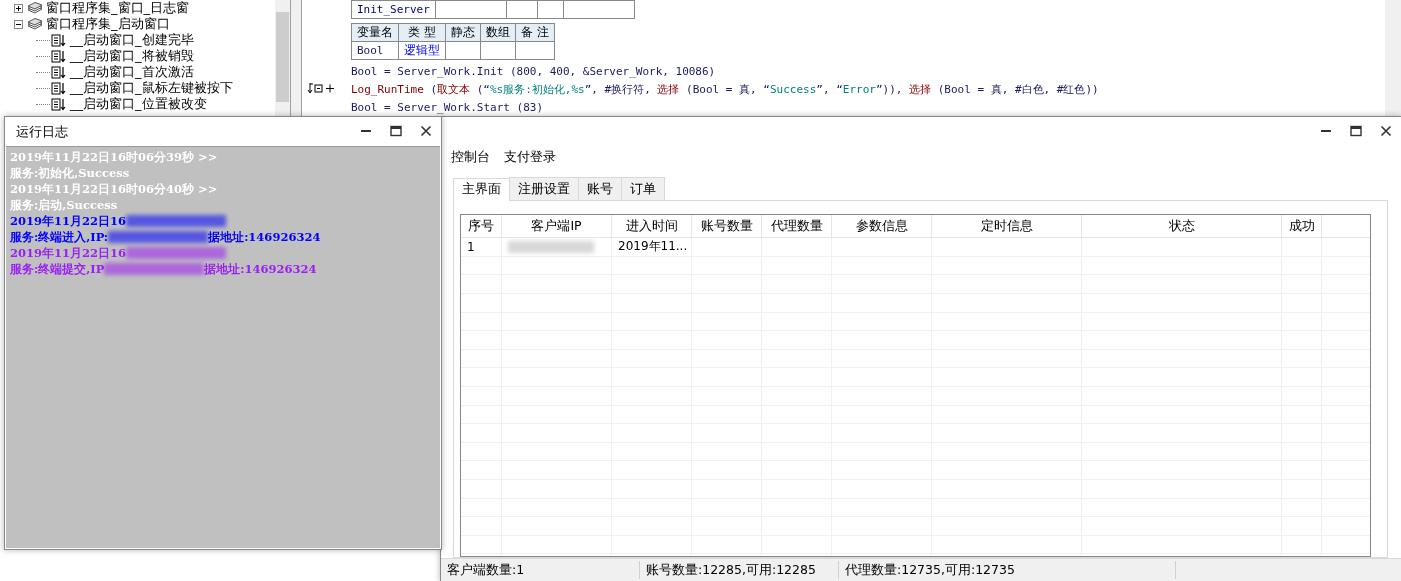  I want to click on tree-item: __启动窗口_首次激活, so click(132, 72).